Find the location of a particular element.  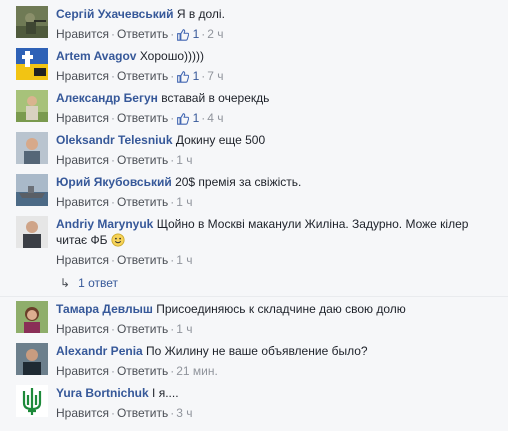

comment-text-continued: читає ФБ is located at coordinates (82, 240).